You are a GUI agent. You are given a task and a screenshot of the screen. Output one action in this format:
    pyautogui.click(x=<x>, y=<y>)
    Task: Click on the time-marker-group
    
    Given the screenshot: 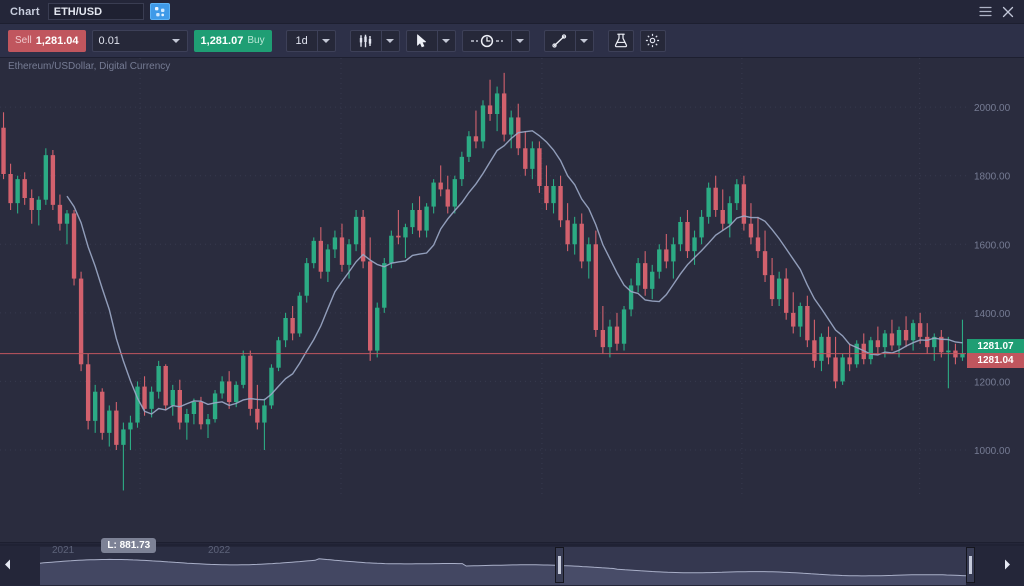 What is the action you would take?
    pyautogui.click(x=495, y=40)
    